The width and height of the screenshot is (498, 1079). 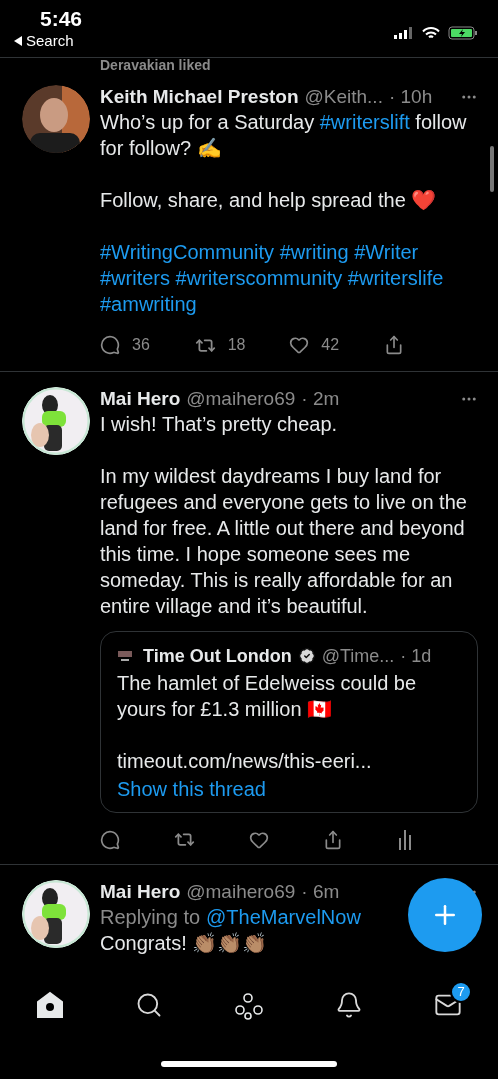 I want to click on tweet-time: · 10h, so click(x=410, y=97).